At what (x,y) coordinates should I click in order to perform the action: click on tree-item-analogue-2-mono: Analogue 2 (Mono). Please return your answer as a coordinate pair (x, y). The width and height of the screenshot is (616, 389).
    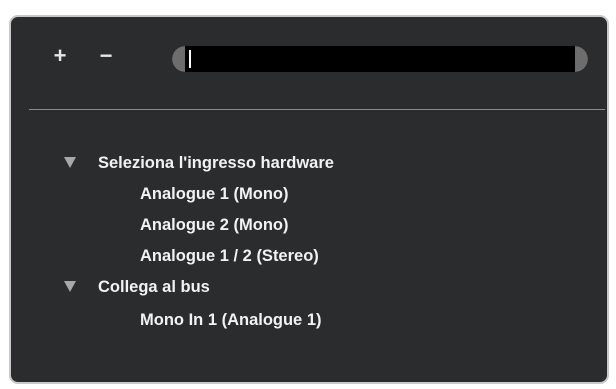
    Looking at the image, I should click on (214, 225).